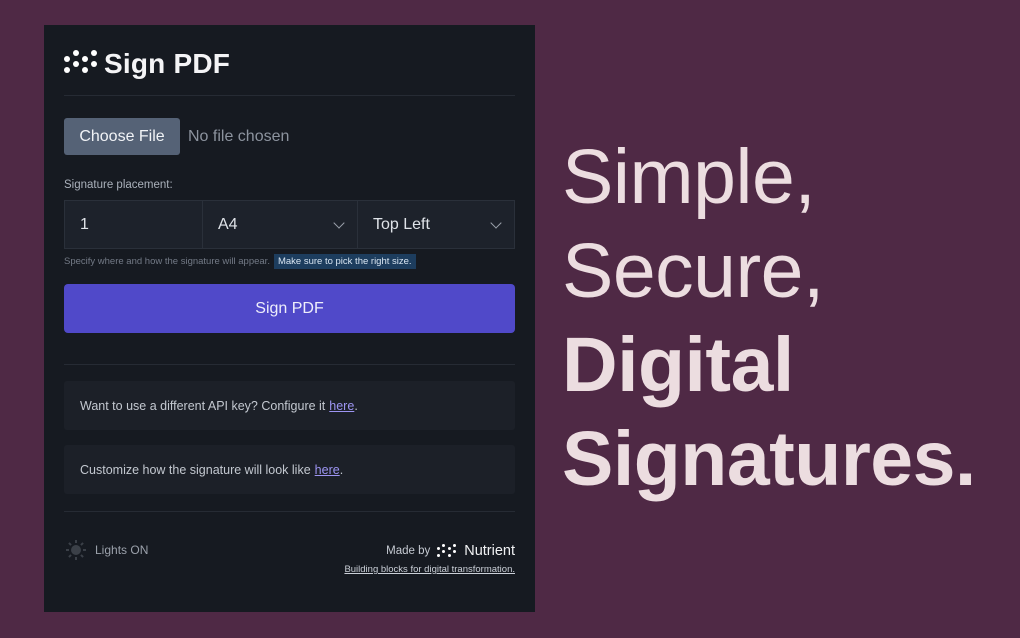  I want to click on app-header: Sign PDF, so click(147, 64).